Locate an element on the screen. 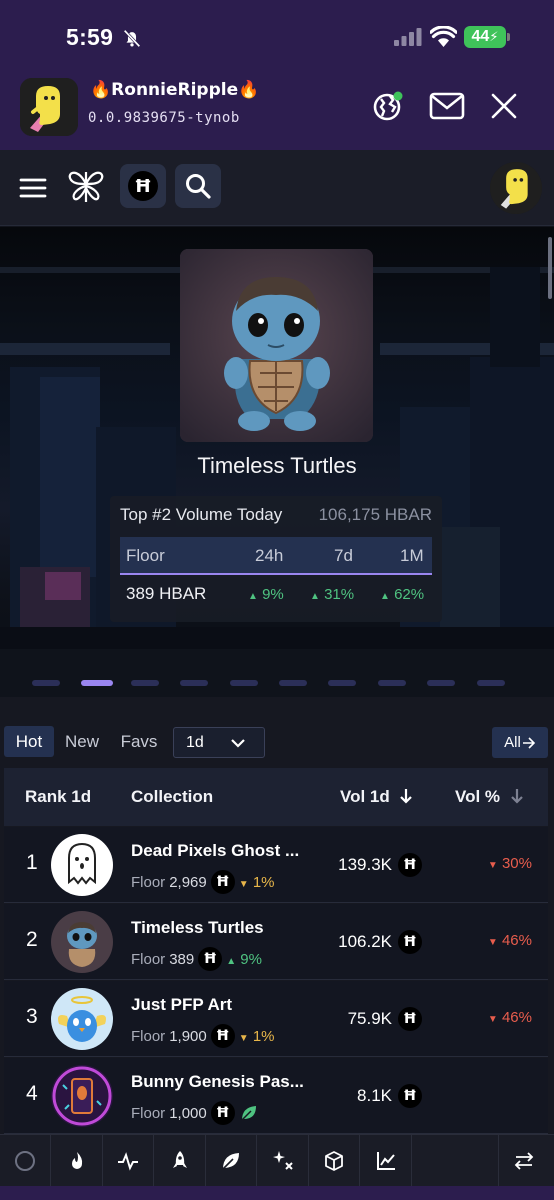  hamburger-icon is located at coordinates (33, 188).